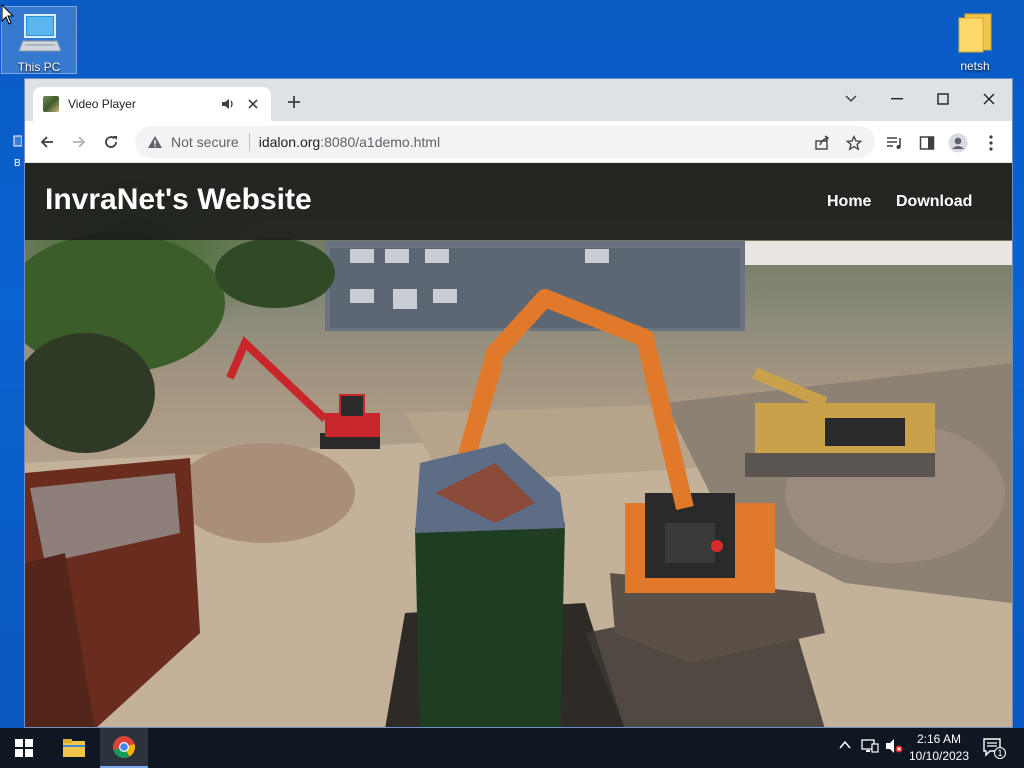 Image resolution: width=1024 pixels, height=768 pixels. I want to click on tab-title: Video Player, so click(102, 104).